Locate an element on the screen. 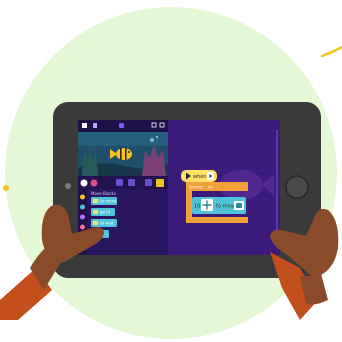  stop-button is located at coordinates (94, 183).